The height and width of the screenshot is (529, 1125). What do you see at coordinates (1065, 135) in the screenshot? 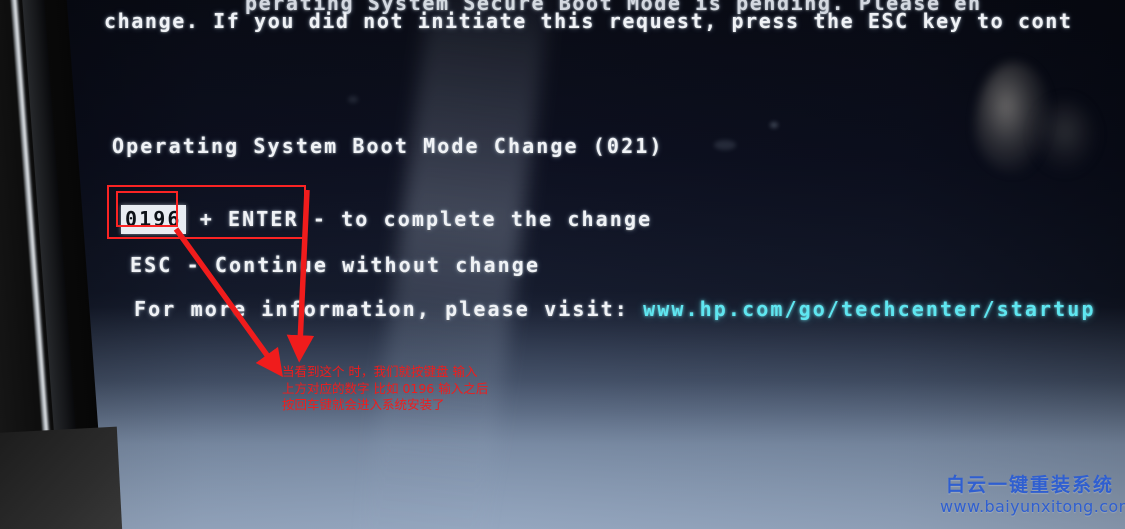
I see `screen-reflection-blob-secondary` at bounding box center [1065, 135].